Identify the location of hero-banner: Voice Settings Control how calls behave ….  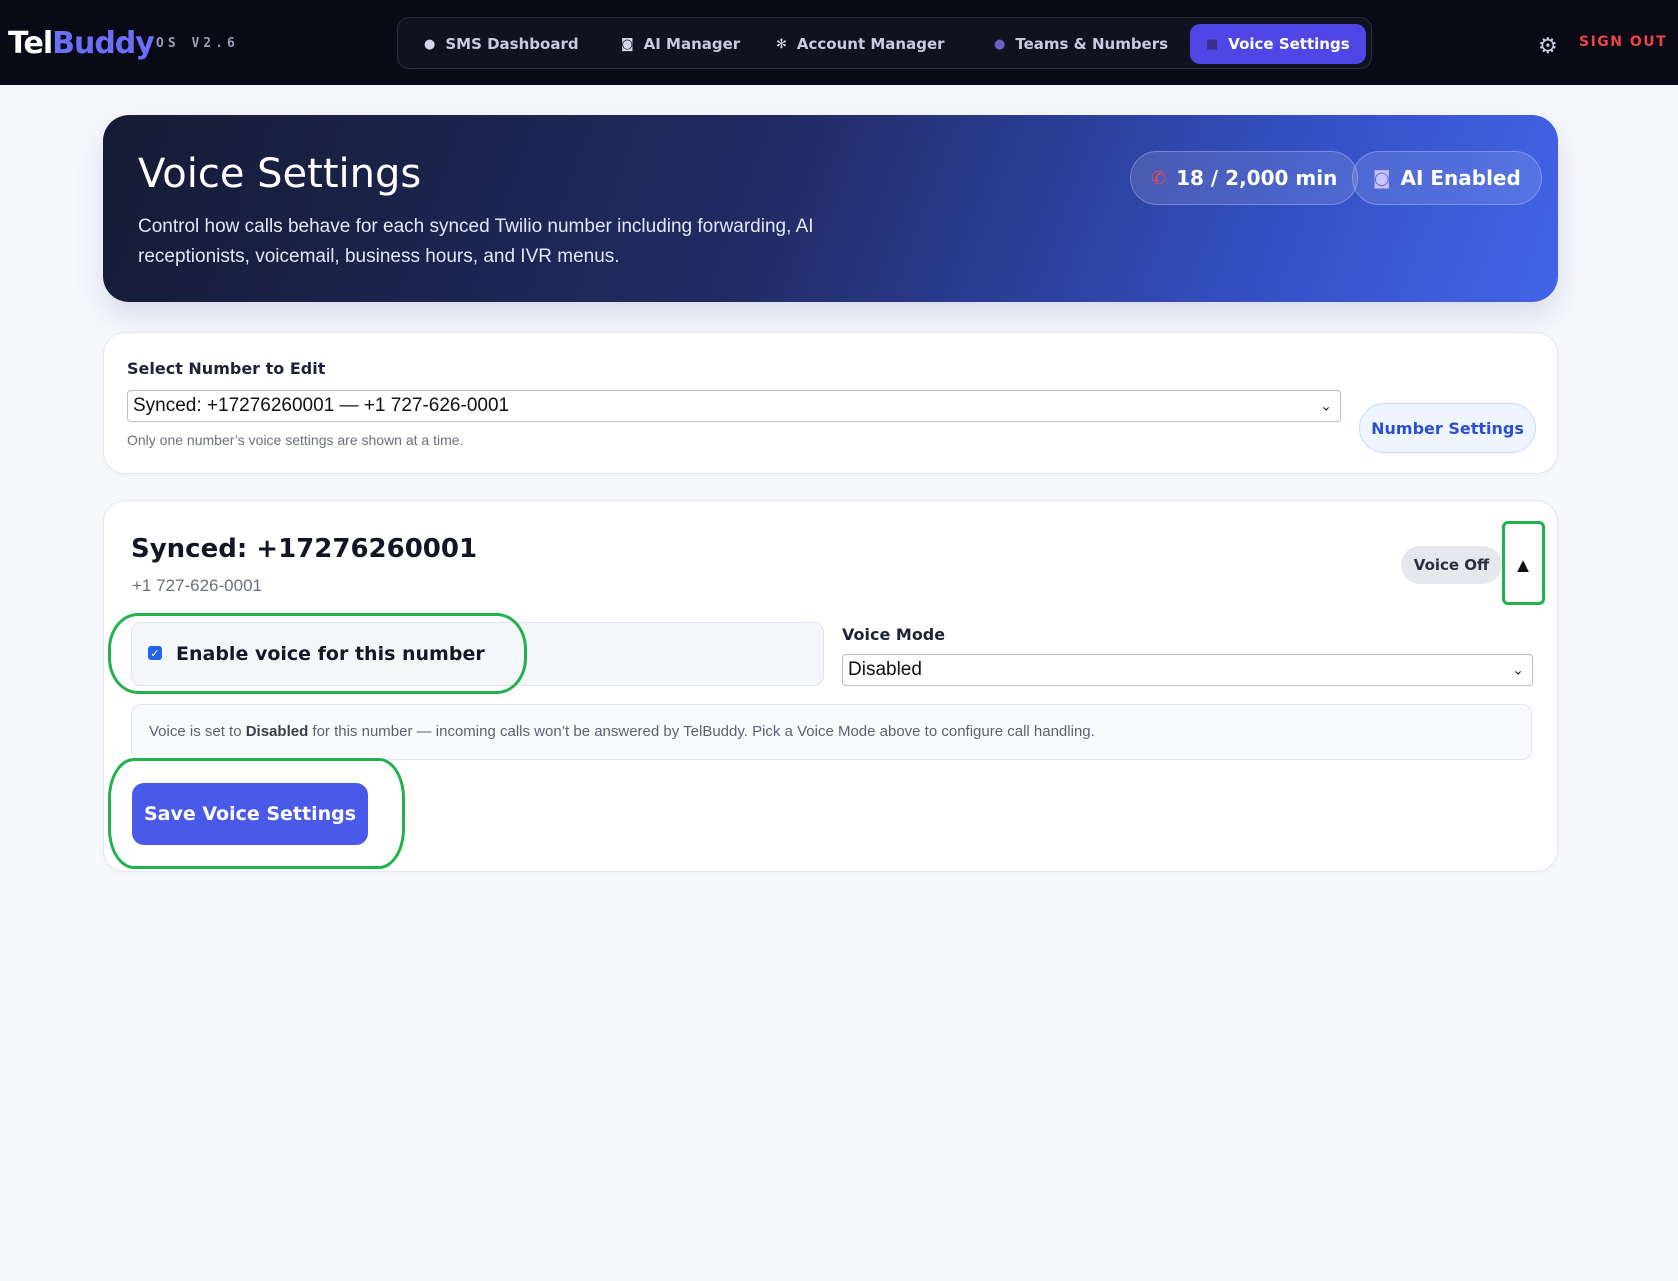
(830, 208).